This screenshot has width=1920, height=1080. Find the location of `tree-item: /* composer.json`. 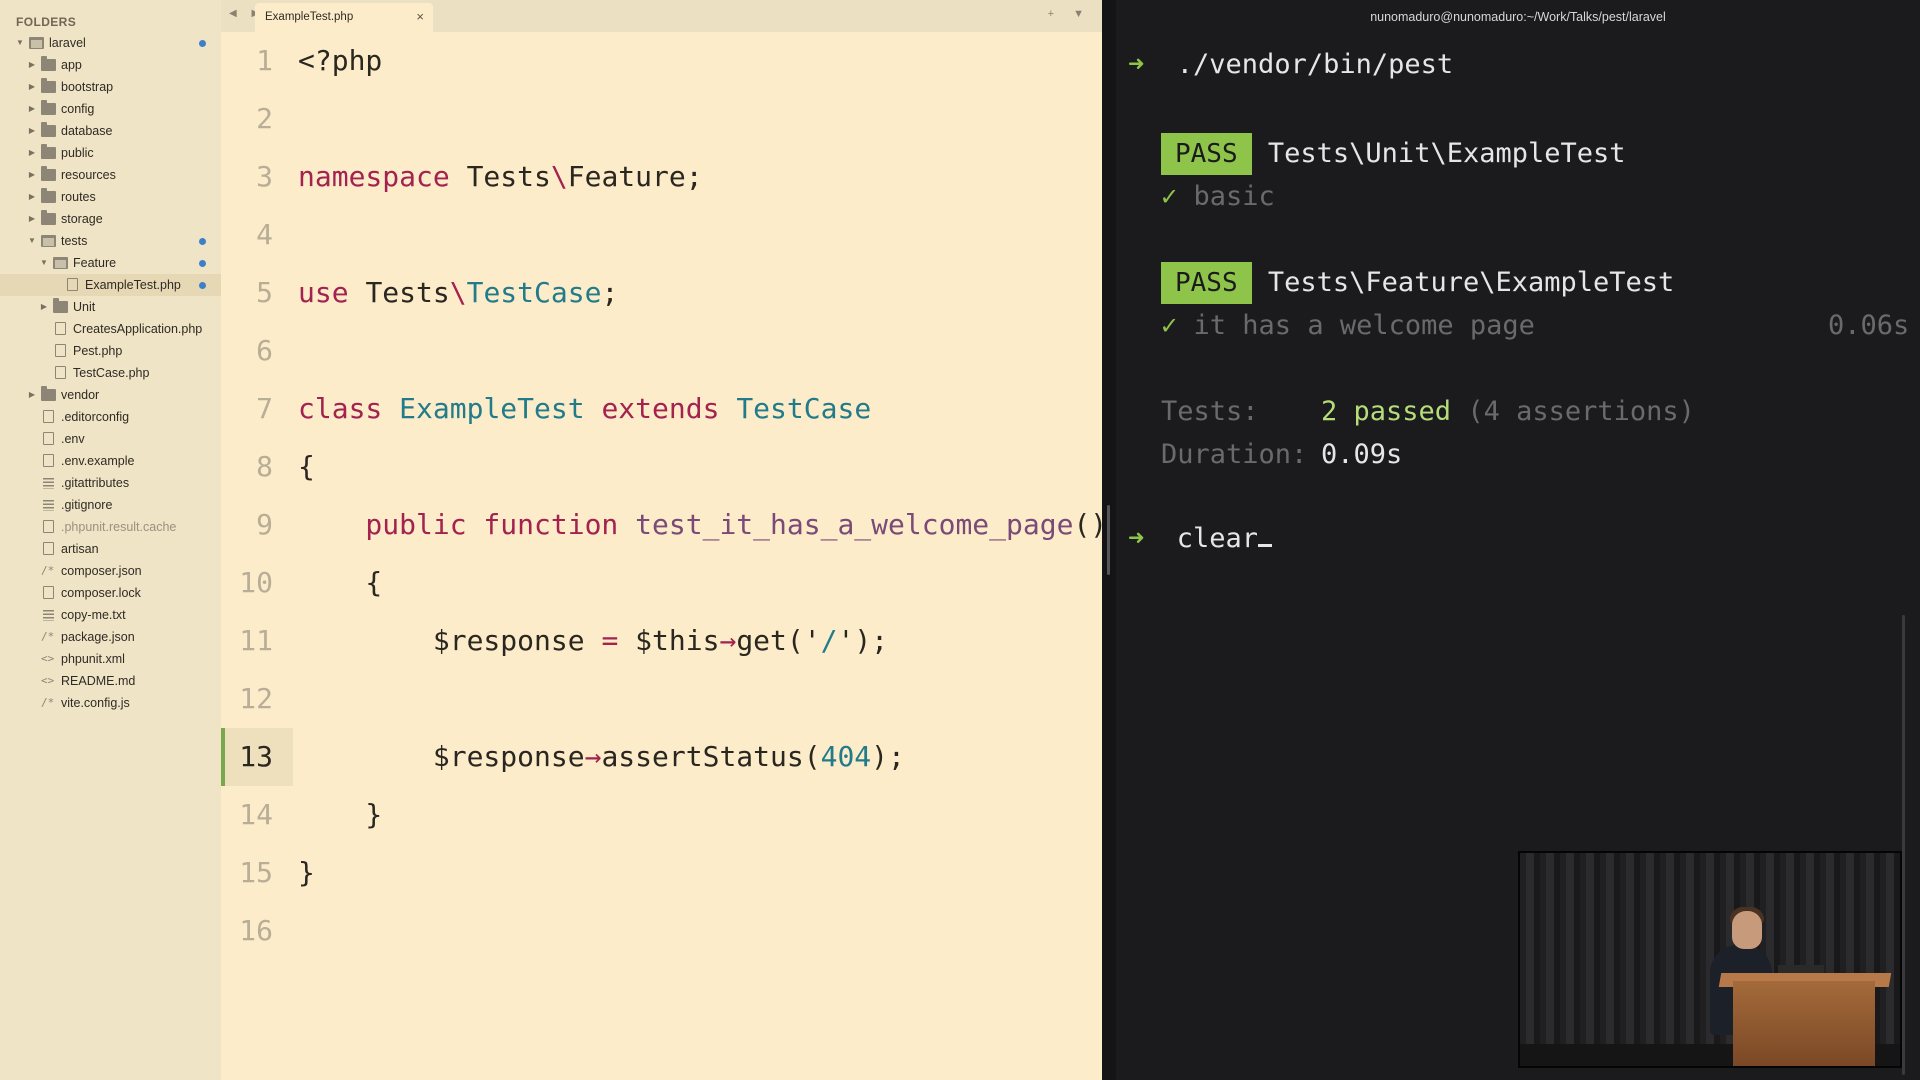

tree-item: /* composer.json is located at coordinates (110, 571).